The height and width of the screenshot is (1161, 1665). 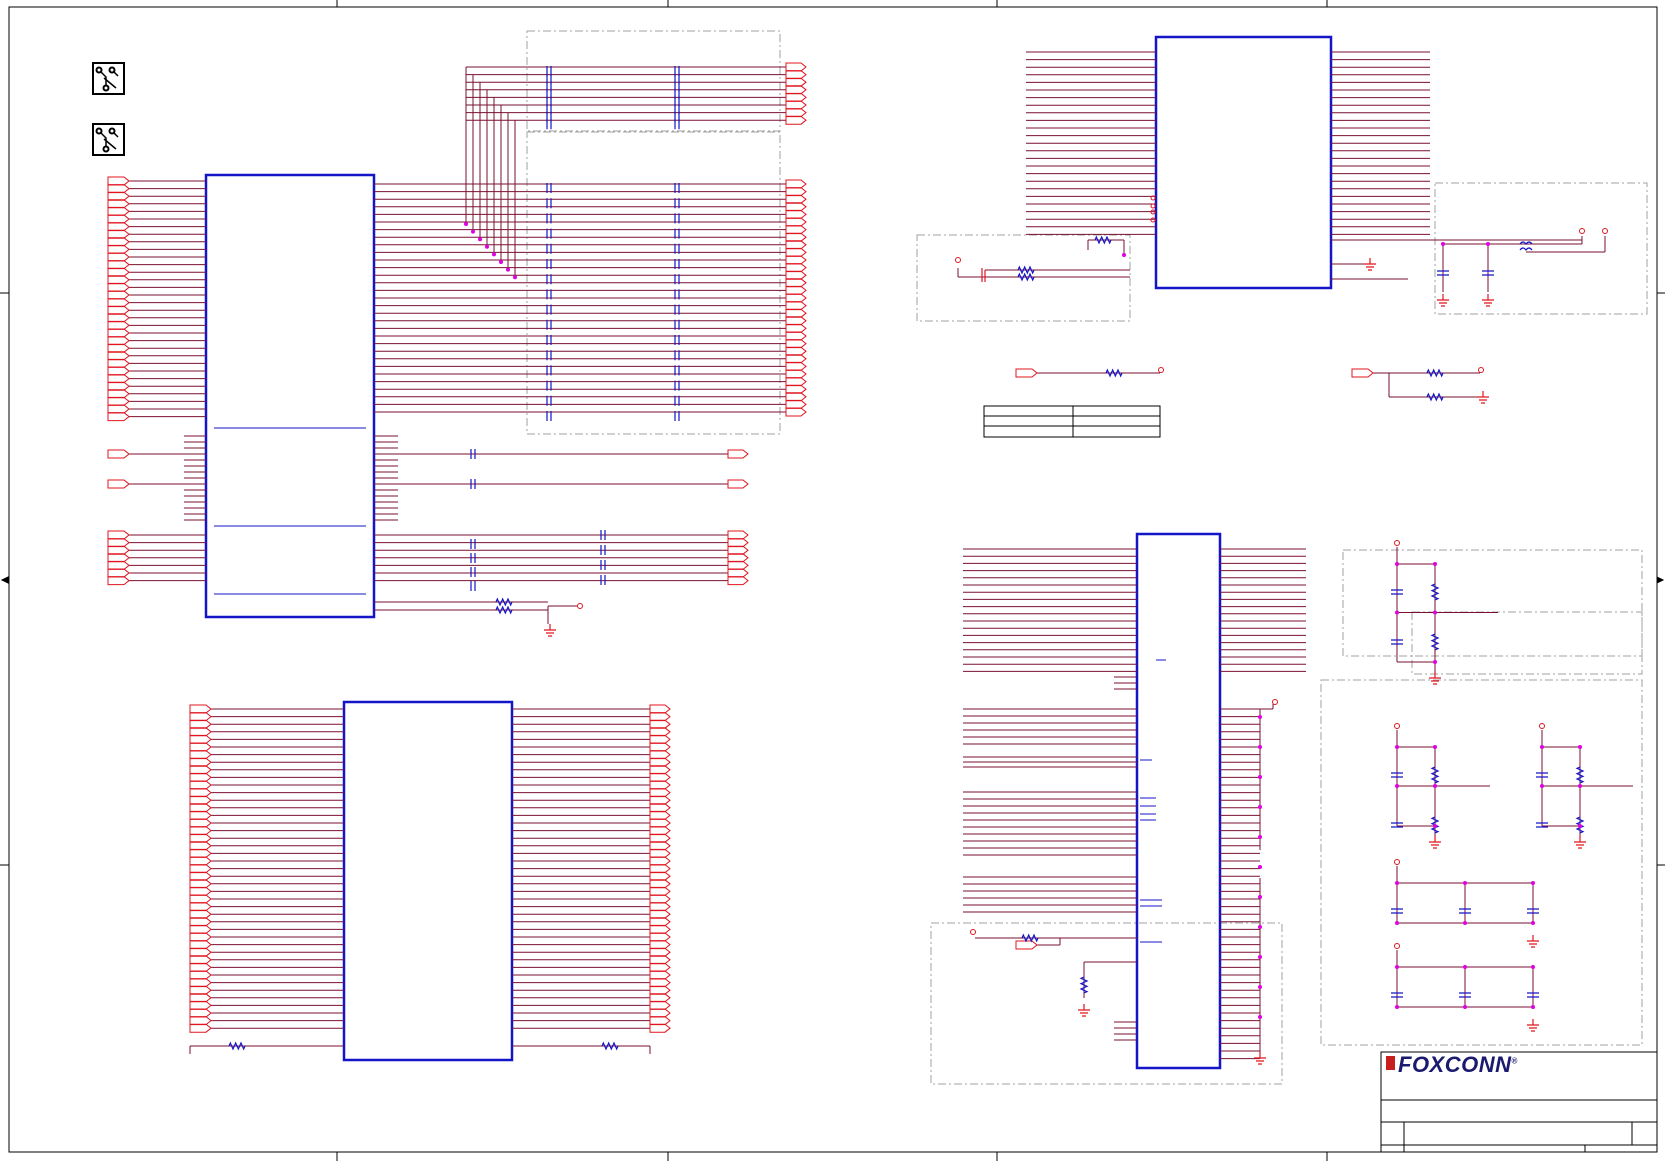 I want to click on pin-bubble, so click(x=1153, y=206).